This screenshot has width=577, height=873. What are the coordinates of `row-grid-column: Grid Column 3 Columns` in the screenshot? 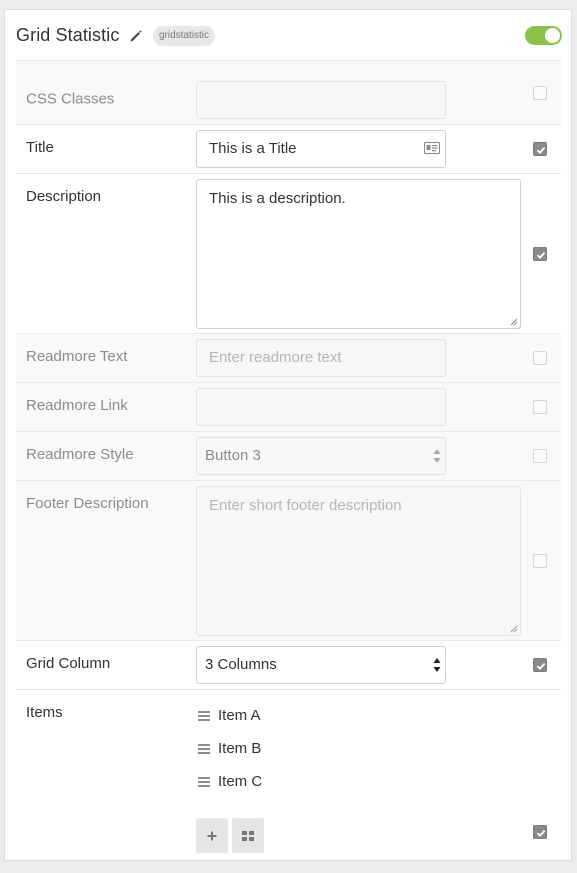 It's located at (288, 664).